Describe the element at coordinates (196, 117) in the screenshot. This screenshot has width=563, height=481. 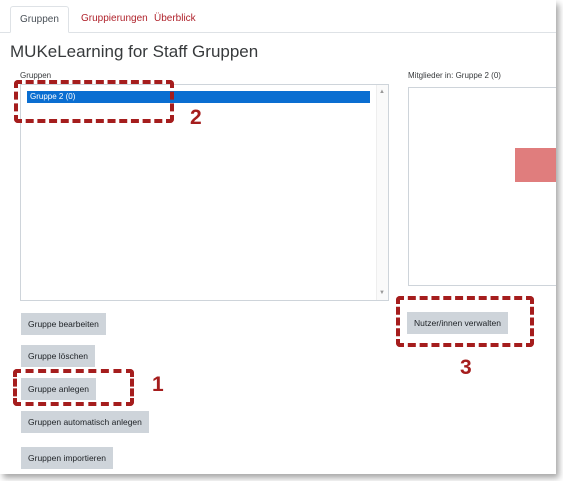
I see `annotation-number-2: 2` at that location.